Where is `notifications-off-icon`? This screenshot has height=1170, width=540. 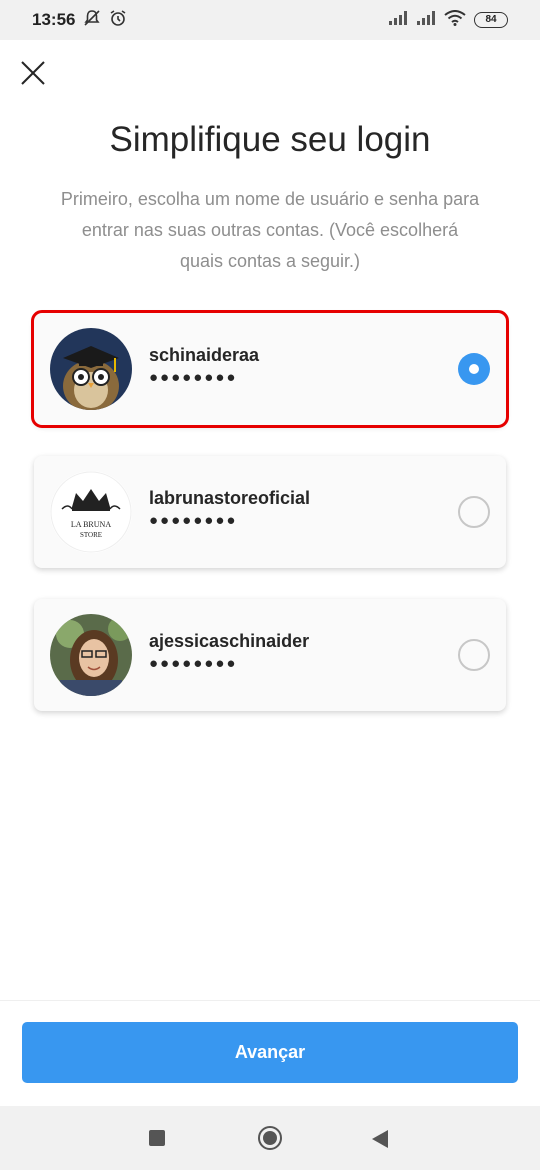
notifications-off-icon is located at coordinates (92, 20).